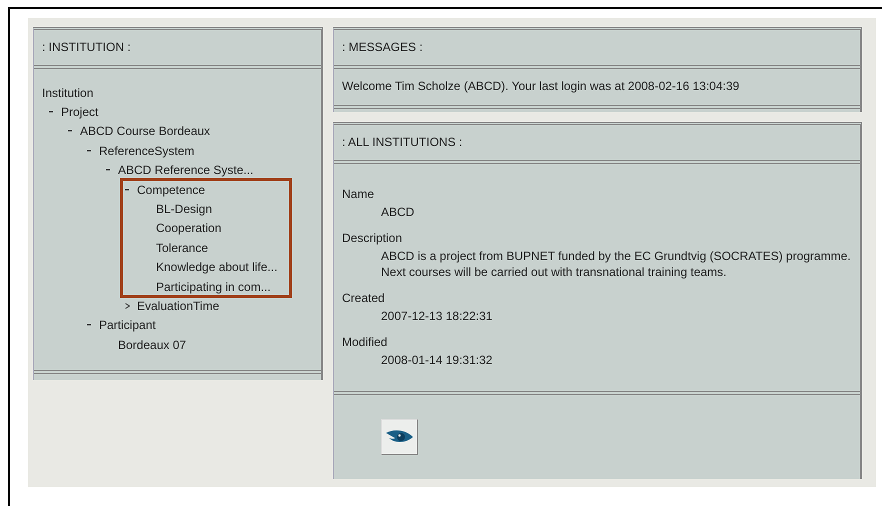 This screenshot has width=882, height=506. I want to click on field-label: Modified, so click(365, 342).